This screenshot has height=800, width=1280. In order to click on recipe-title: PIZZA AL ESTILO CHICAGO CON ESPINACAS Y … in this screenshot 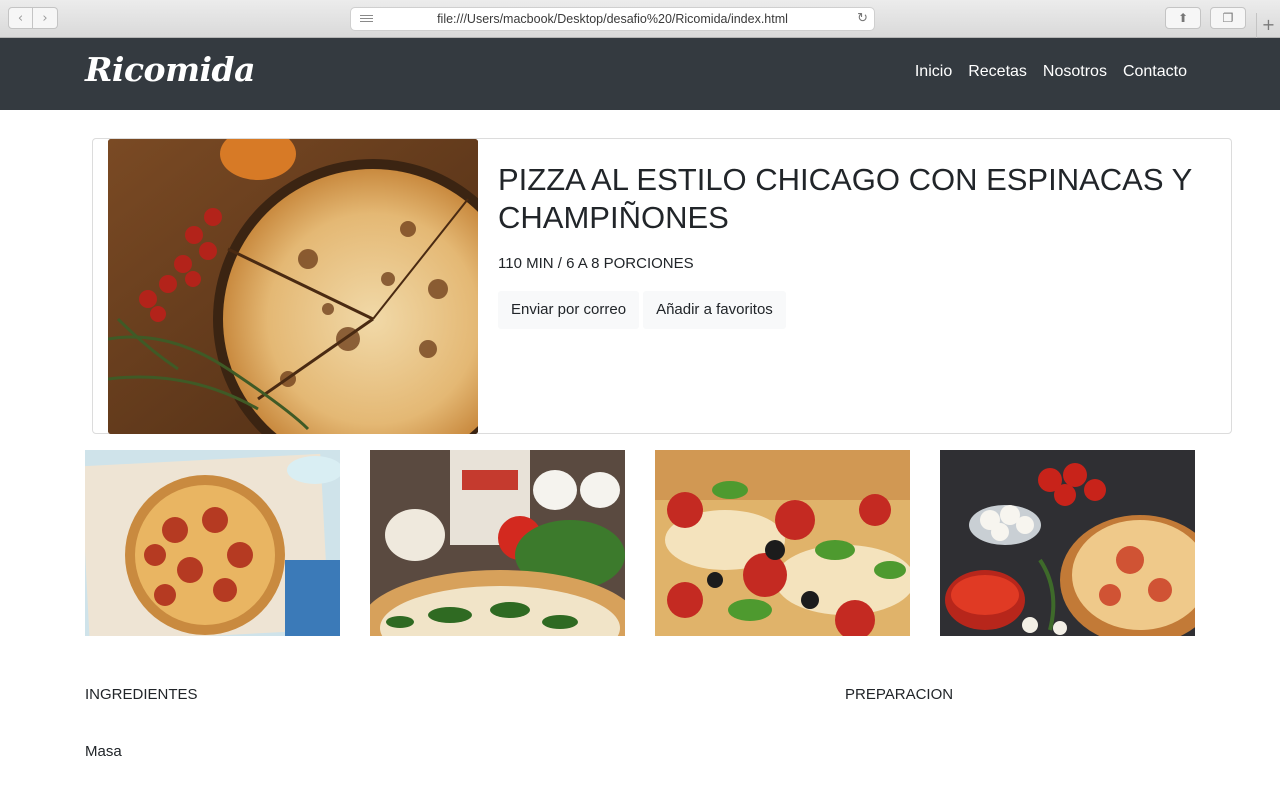, I will do `click(845, 198)`.